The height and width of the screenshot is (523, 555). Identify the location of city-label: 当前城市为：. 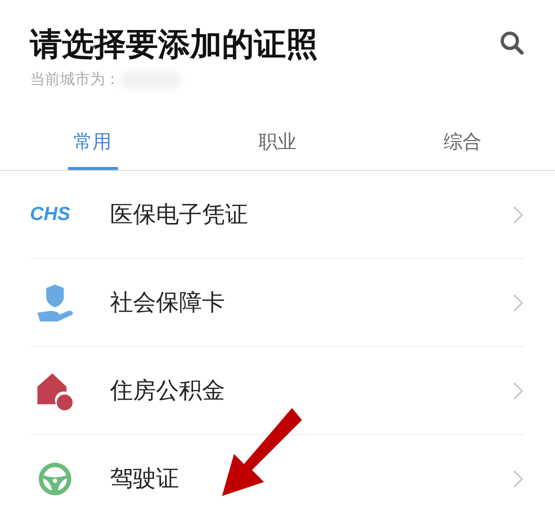
(75, 79).